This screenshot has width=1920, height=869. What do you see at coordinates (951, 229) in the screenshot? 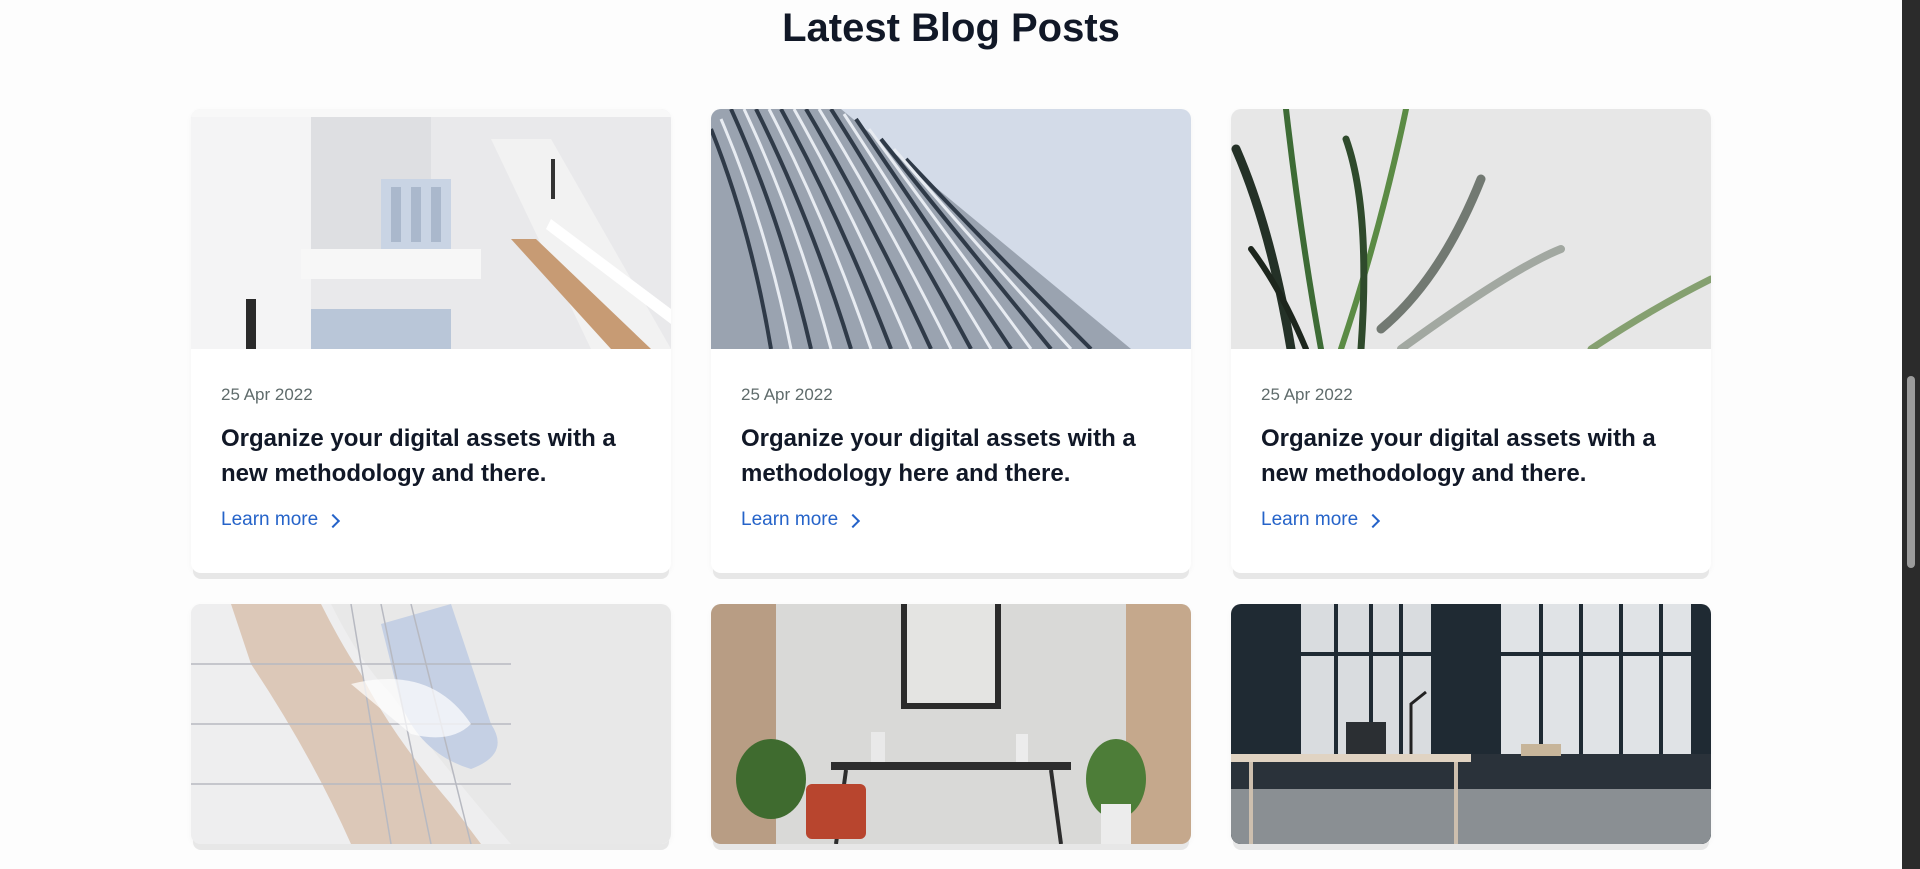
I see `curved-facade-image` at bounding box center [951, 229].